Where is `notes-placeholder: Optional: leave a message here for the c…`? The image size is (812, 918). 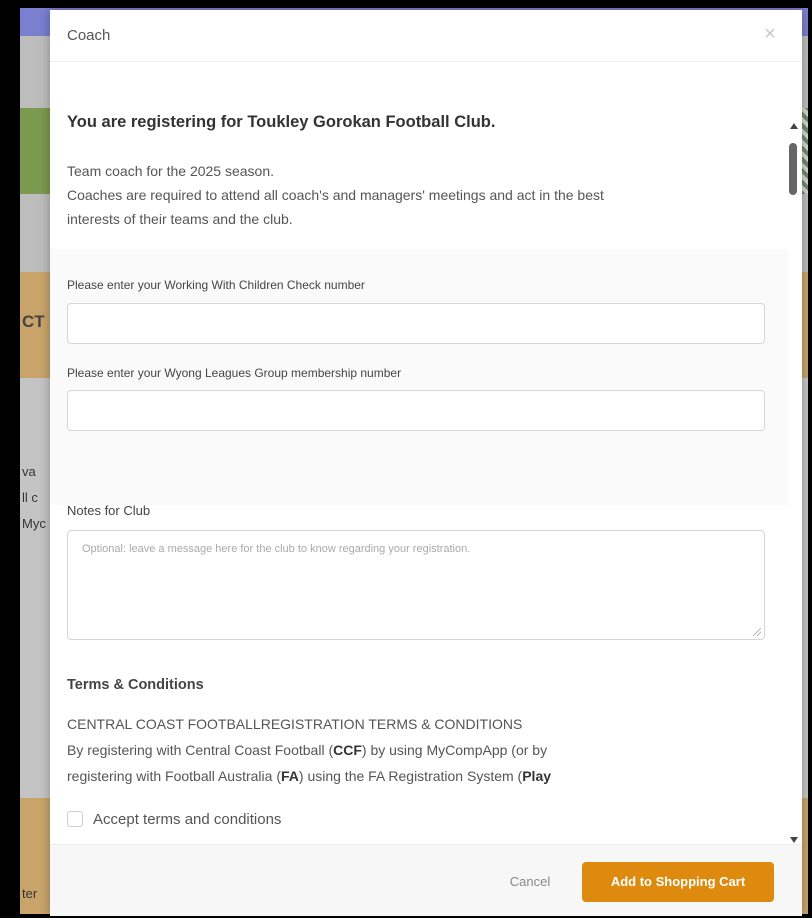 notes-placeholder: Optional: leave a message here for the c… is located at coordinates (276, 549).